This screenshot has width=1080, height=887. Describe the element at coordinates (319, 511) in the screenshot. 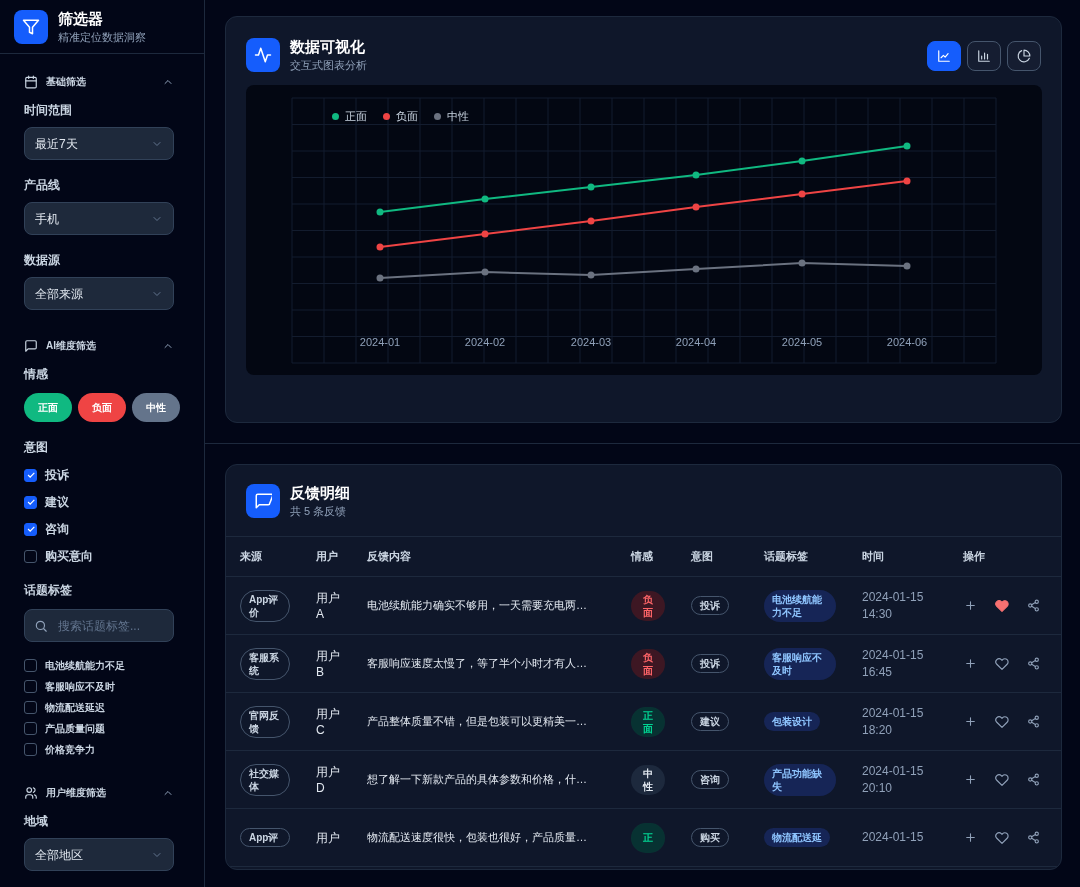

I see `panel-subtitle: 共 5 条反馈` at that location.